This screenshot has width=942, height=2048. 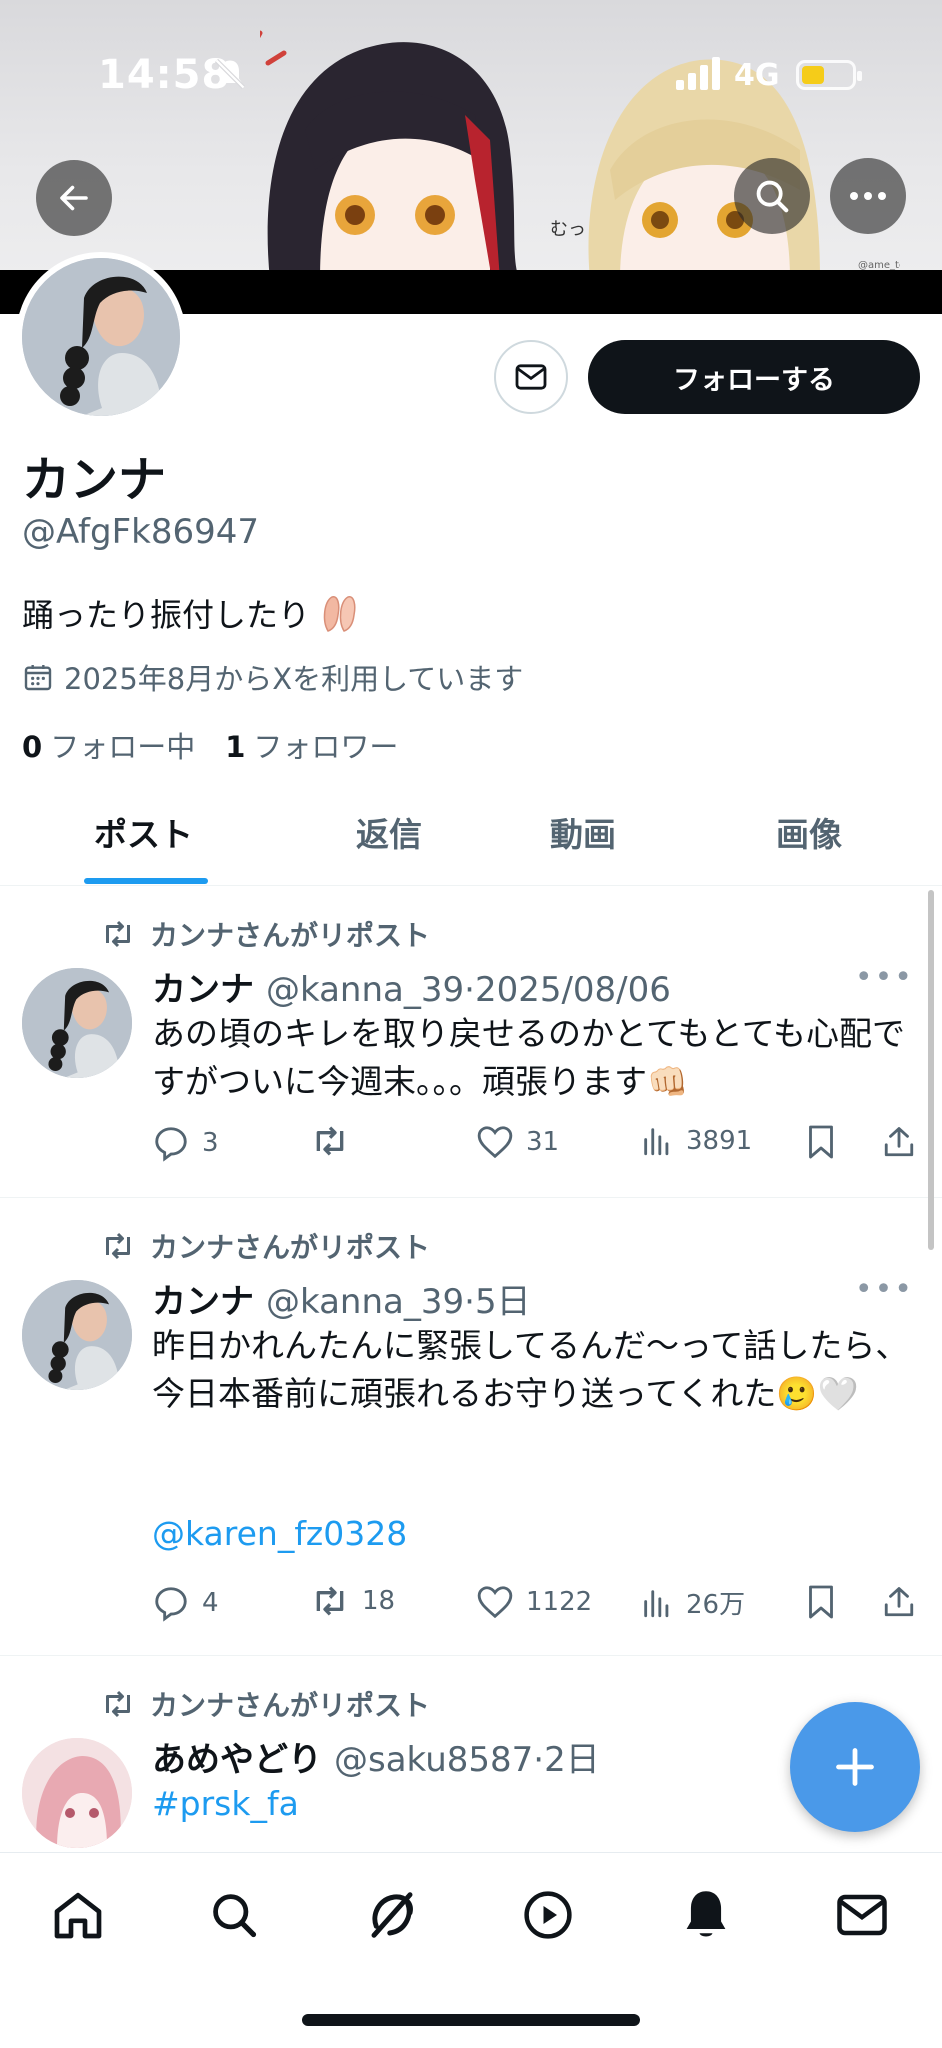 I want to click on ballet-shoes-icon, so click(x=339, y=614).